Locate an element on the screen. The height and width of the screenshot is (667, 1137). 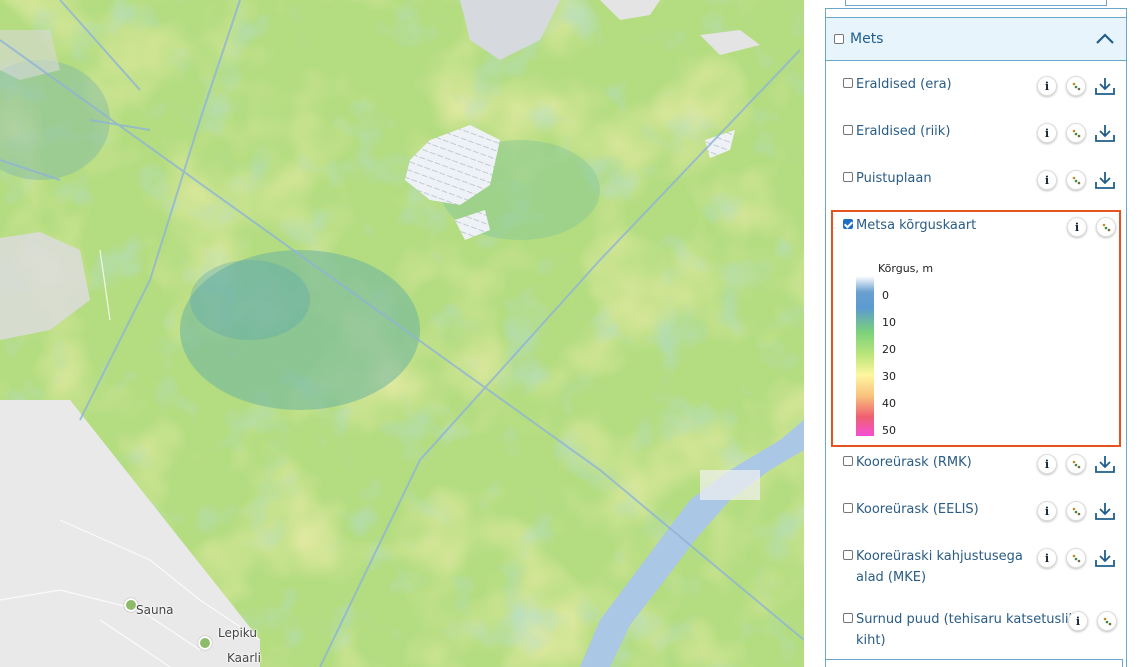
legend-color-ramp is located at coordinates (865, 356).